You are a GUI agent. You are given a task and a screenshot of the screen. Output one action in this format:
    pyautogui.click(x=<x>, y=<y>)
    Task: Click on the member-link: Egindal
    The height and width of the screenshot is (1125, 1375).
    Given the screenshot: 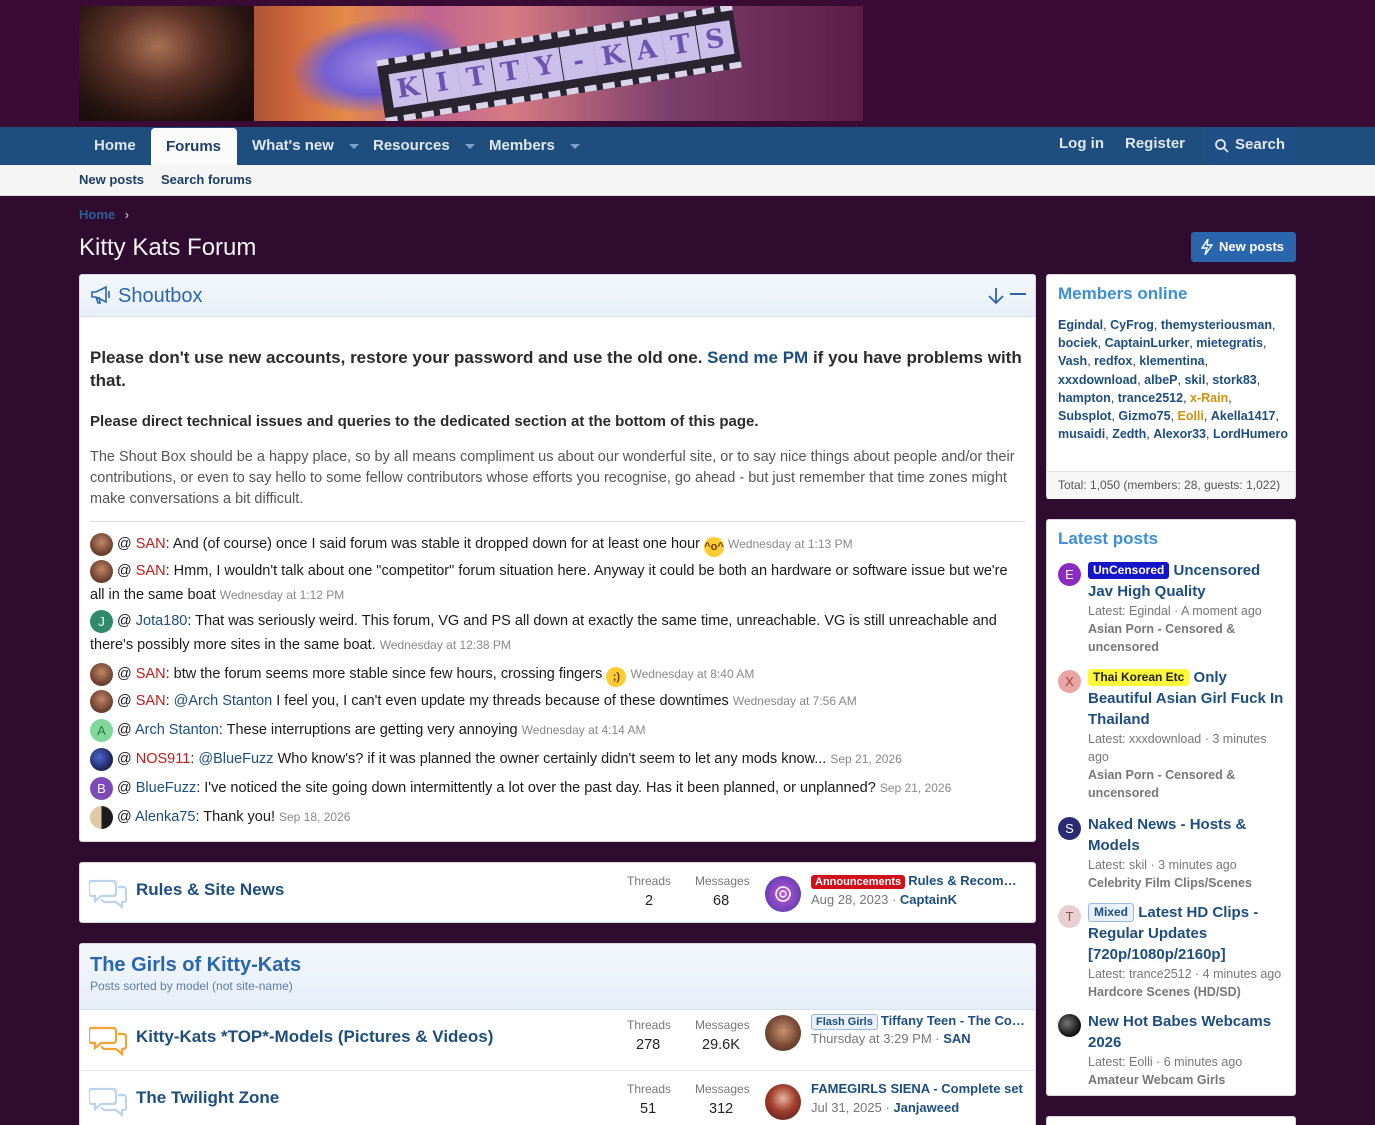 What is the action you would take?
    pyautogui.click(x=1080, y=325)
    